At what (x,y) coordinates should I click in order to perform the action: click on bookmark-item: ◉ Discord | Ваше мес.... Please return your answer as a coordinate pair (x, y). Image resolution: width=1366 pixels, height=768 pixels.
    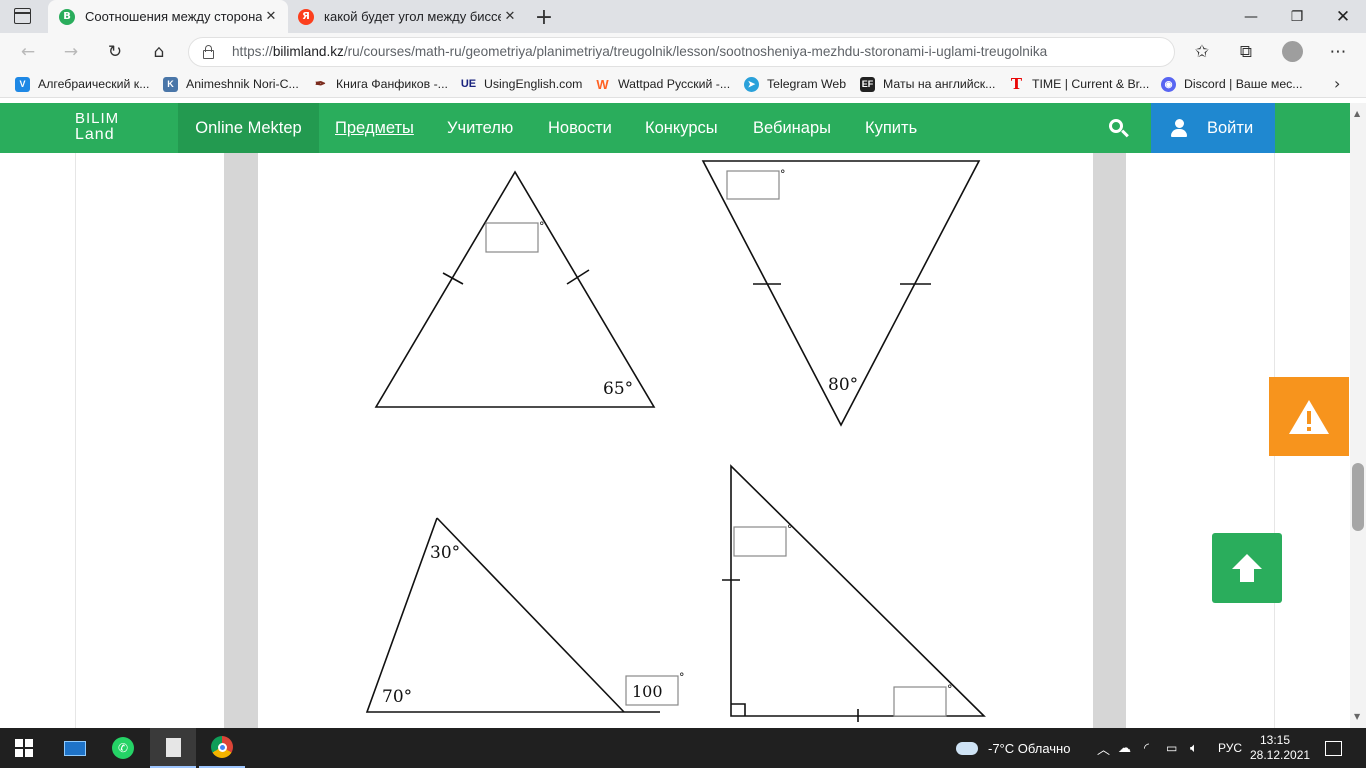
    Looking at the image, I should click on (1232, 84).